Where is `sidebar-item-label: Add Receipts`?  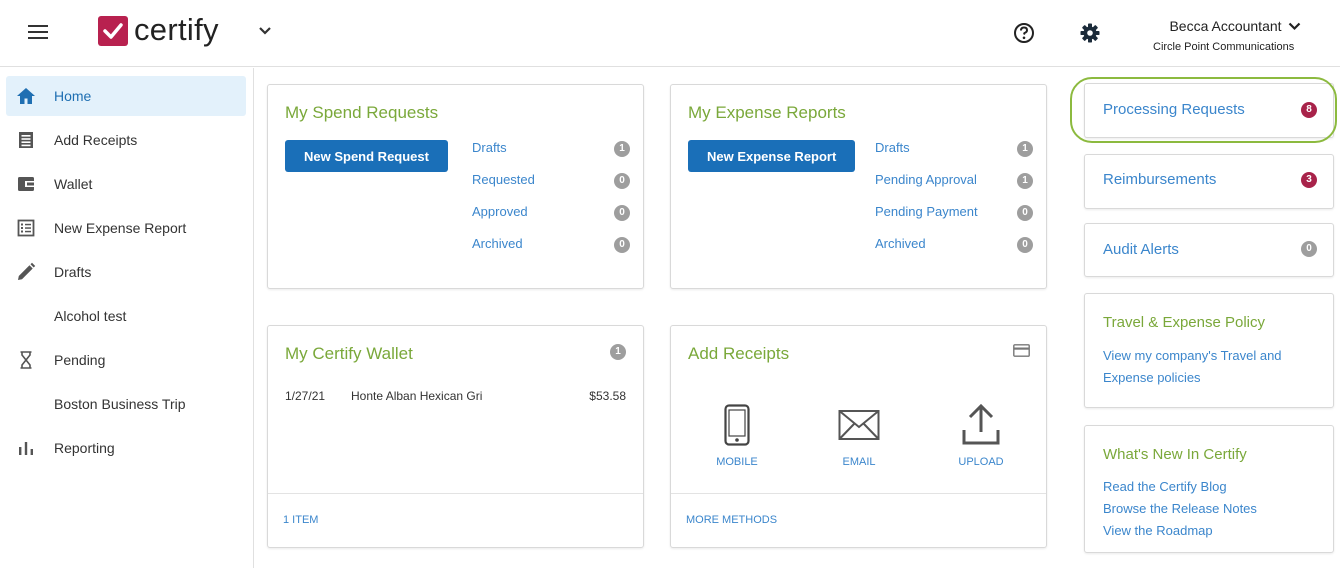 sidebar-item-label: Add Receipts is located at coordinates (96, 140).